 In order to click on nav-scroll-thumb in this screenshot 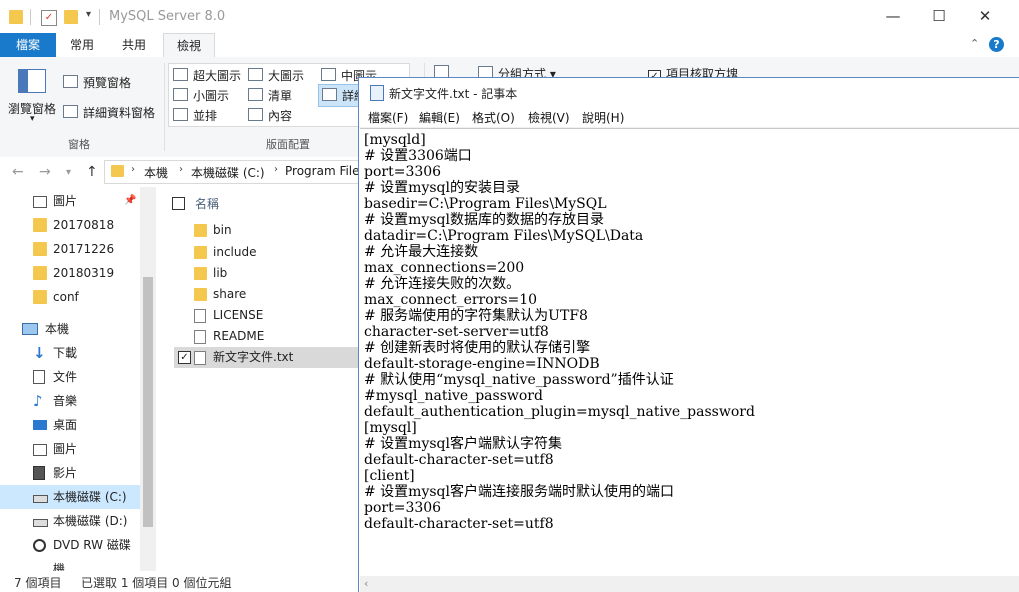, I will do `click(148, 402)`.